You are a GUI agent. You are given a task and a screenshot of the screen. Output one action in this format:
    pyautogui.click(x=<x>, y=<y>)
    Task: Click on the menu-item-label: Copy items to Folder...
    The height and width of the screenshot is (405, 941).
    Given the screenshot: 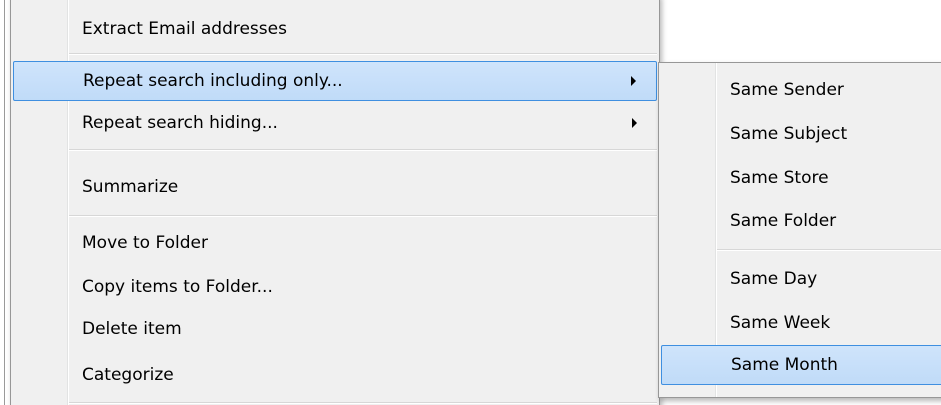 What is the action you would take?
    pyautogui.click(x=177, y=287)
    